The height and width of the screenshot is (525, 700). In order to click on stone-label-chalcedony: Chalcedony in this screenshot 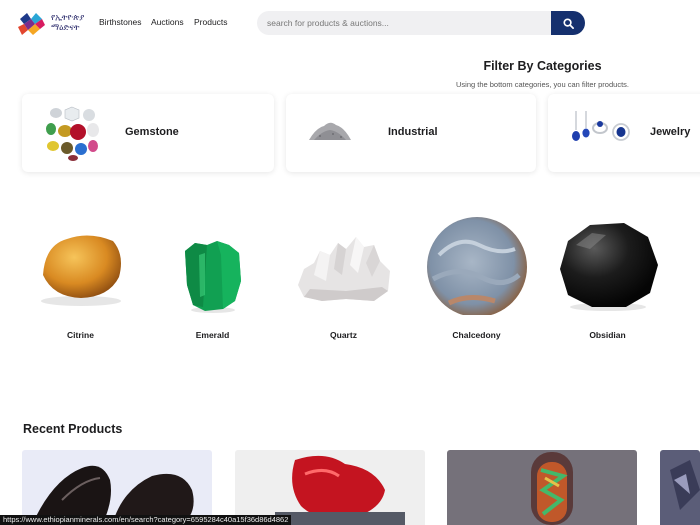, I will do `click(476, 335)`.